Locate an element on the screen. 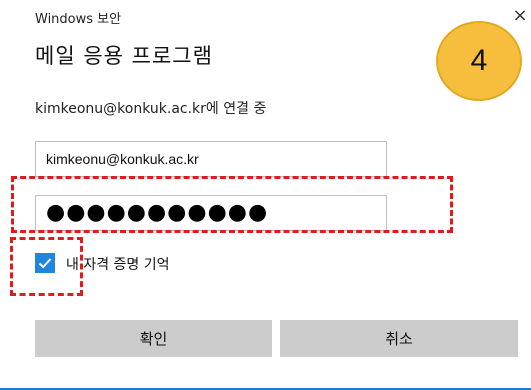  step-number-badge: 4 is located at coordinates (479, 61).